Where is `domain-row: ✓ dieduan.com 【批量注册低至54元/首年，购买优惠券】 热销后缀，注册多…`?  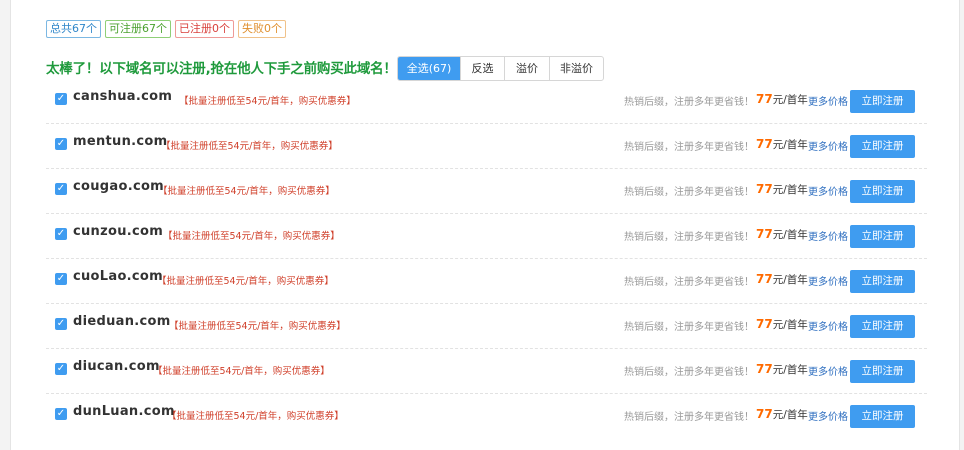
domain-row: ✓ dieduan.com 【批量注册低至54元/首年，购买优惠券】 热销后缀，注册多… is located at coordinates (486, 326).